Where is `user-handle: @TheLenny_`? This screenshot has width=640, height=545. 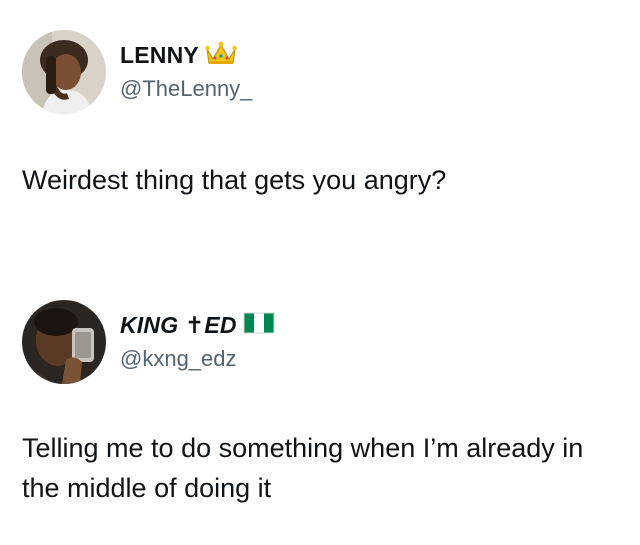 user-handle: @TheLenny_ is located at coordinates (186, 89).